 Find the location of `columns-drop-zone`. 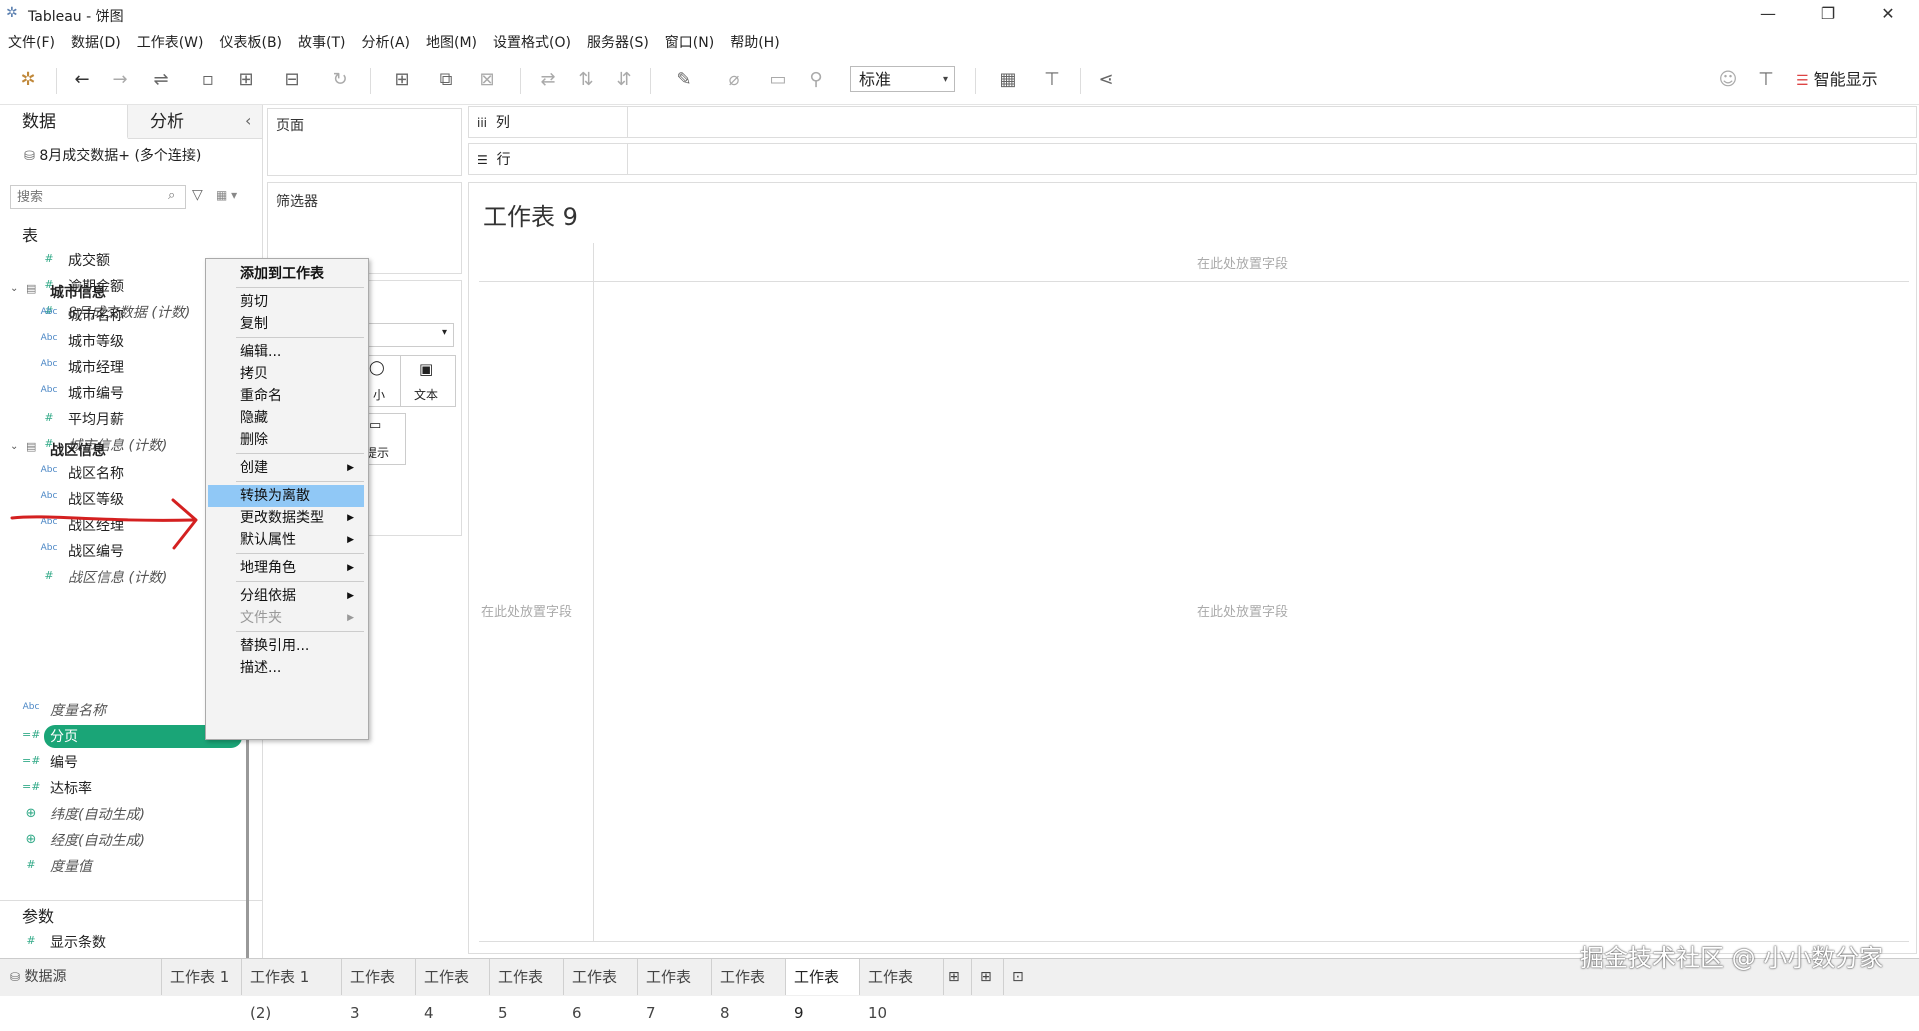

columns-drop-zone is located at coordinates (1271, 122).